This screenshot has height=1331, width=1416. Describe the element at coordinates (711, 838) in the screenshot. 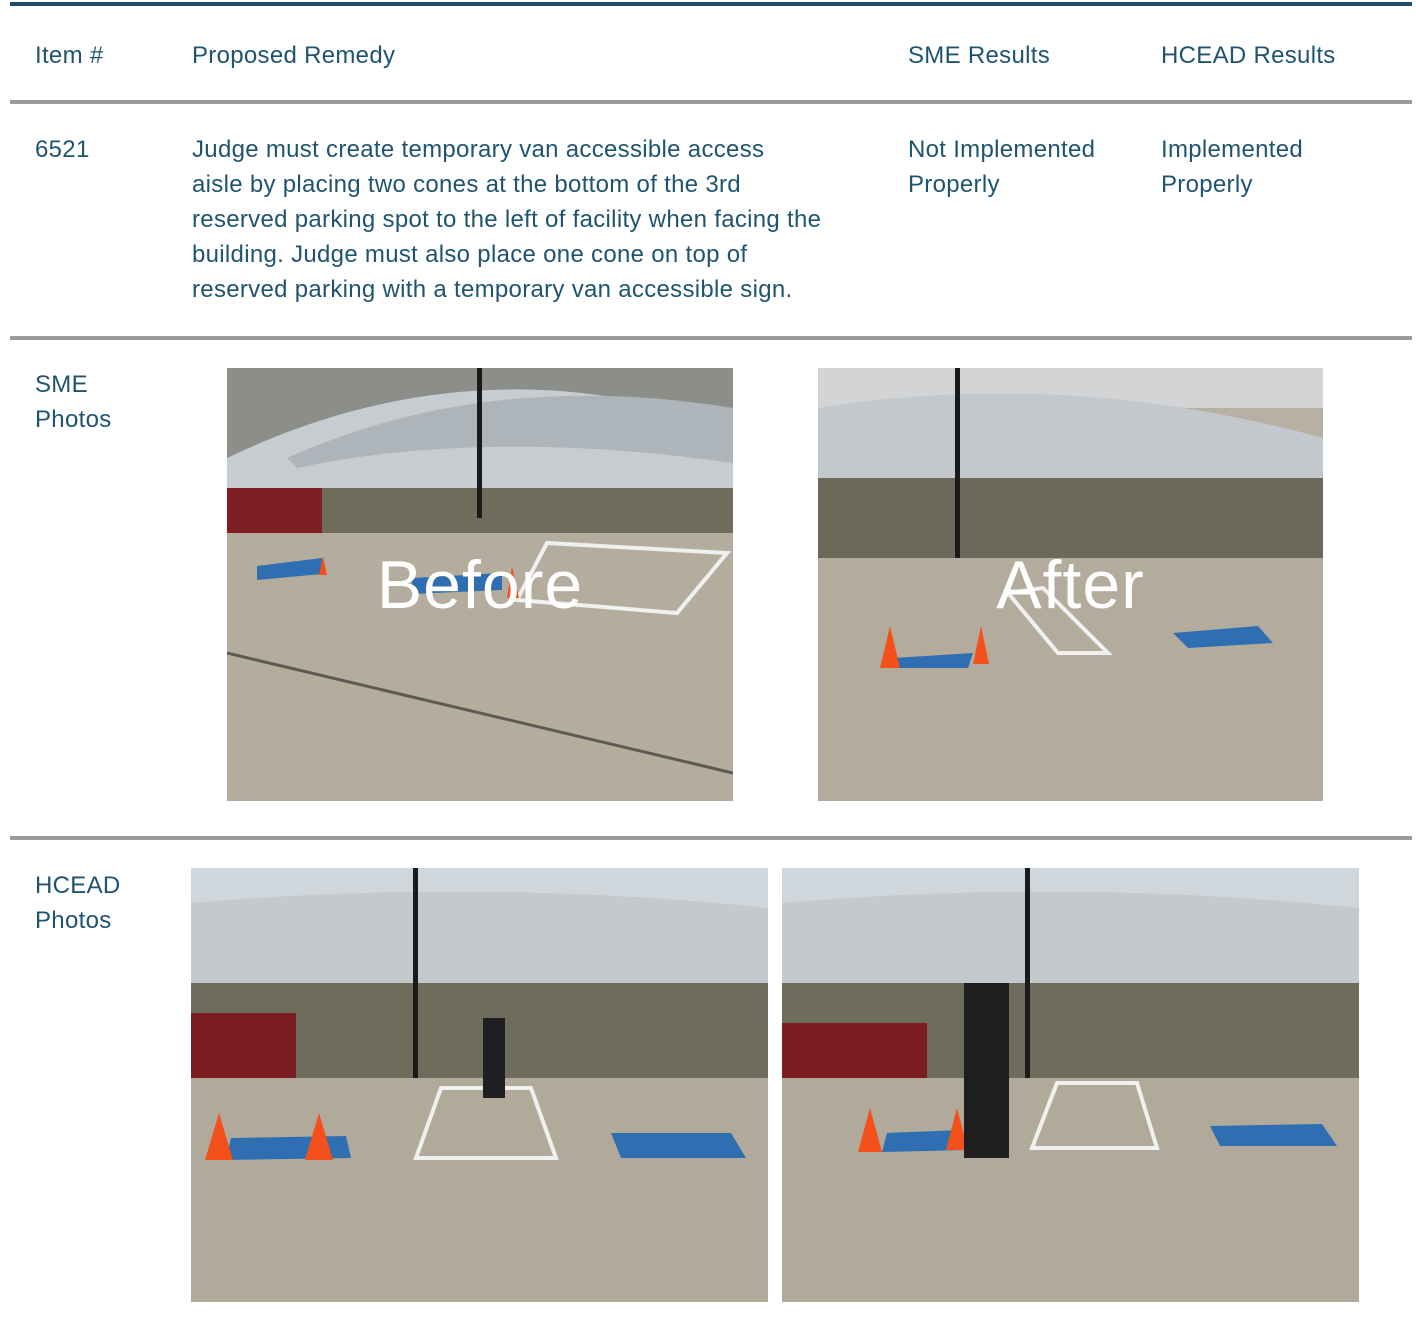

I see `section-divider` at that location.